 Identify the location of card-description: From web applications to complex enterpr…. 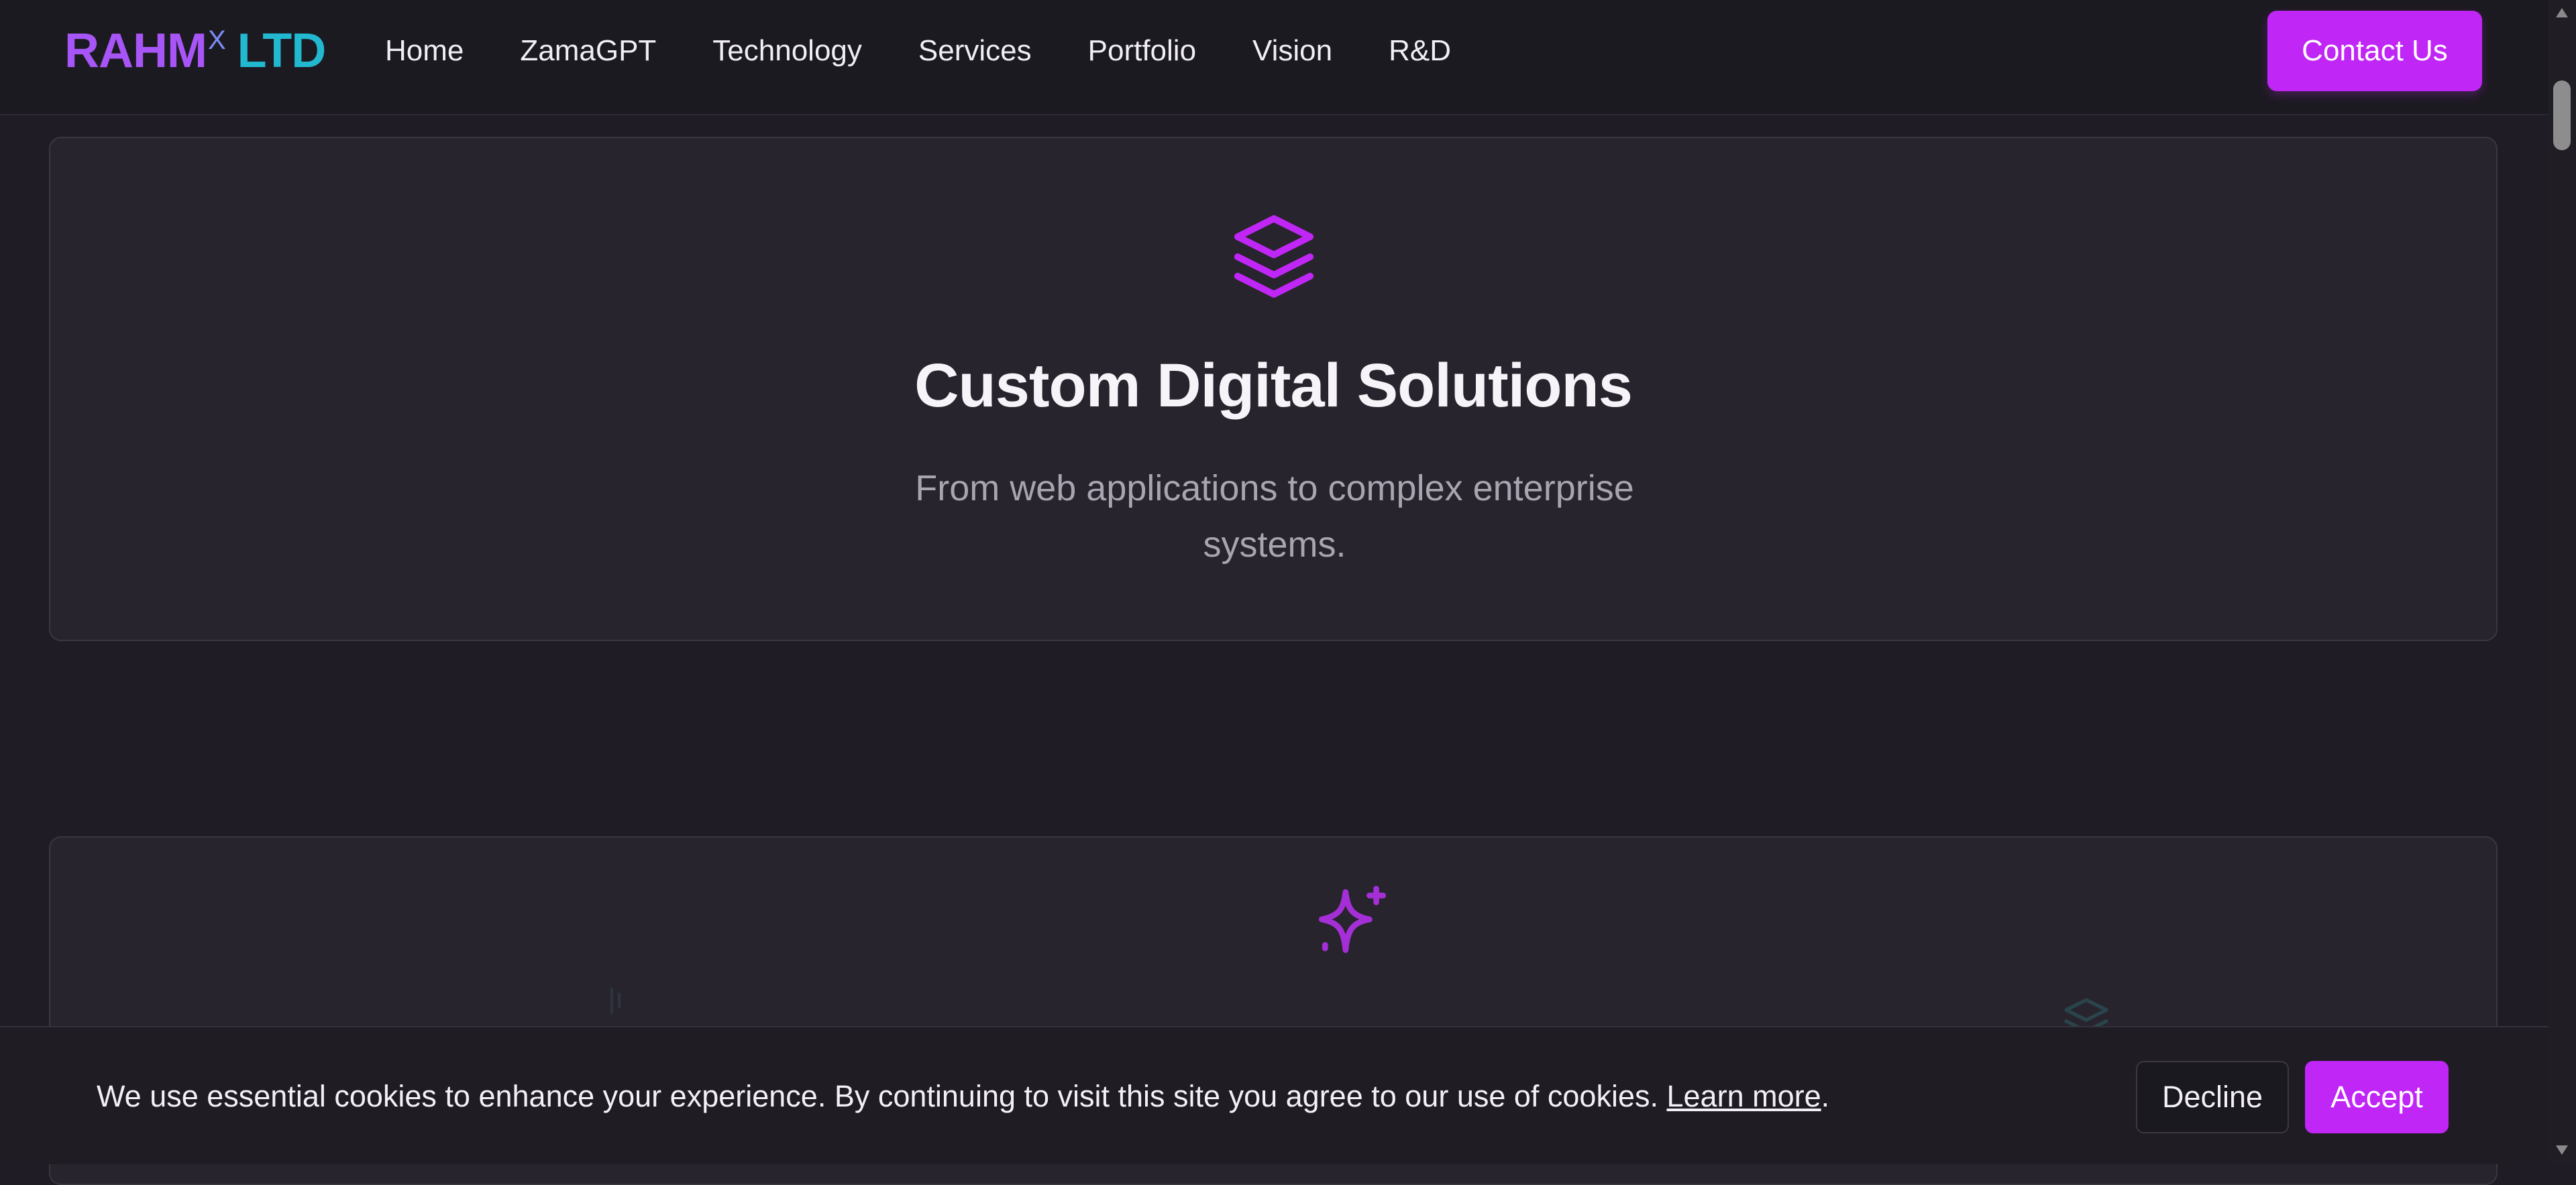
(1274, 516).